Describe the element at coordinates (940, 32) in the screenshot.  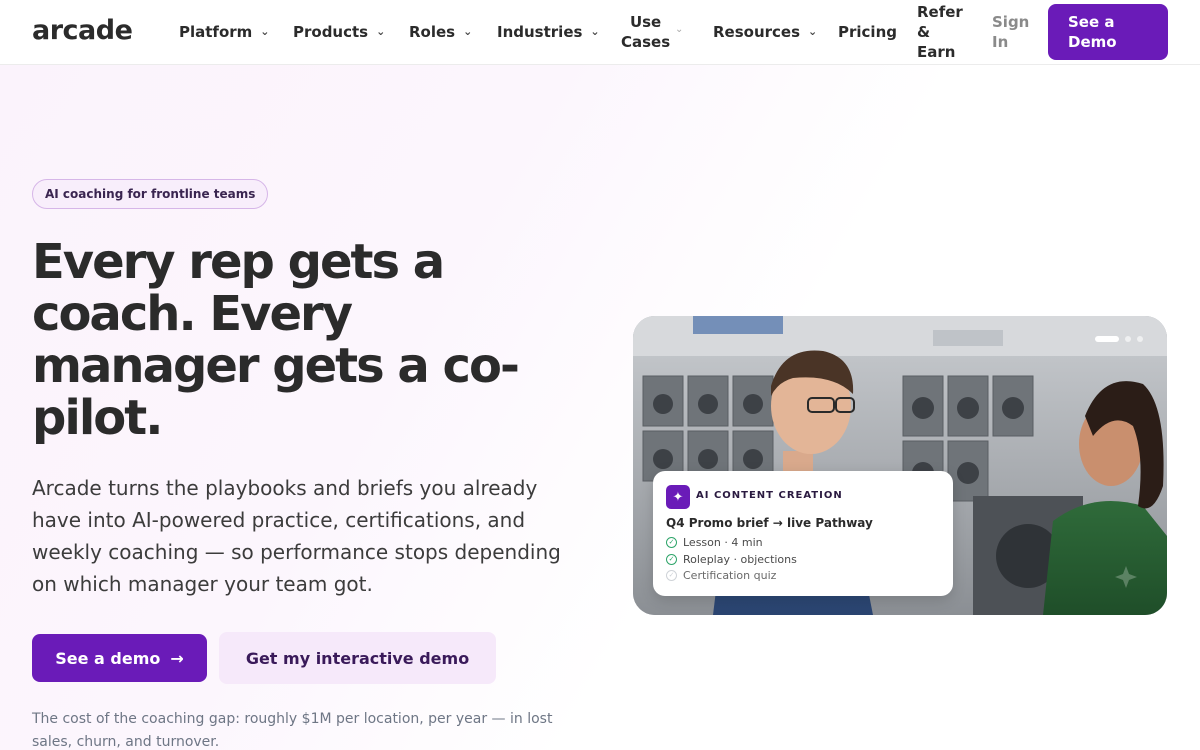
I see `nav-refer-earn: Refer & Earn` at that location.